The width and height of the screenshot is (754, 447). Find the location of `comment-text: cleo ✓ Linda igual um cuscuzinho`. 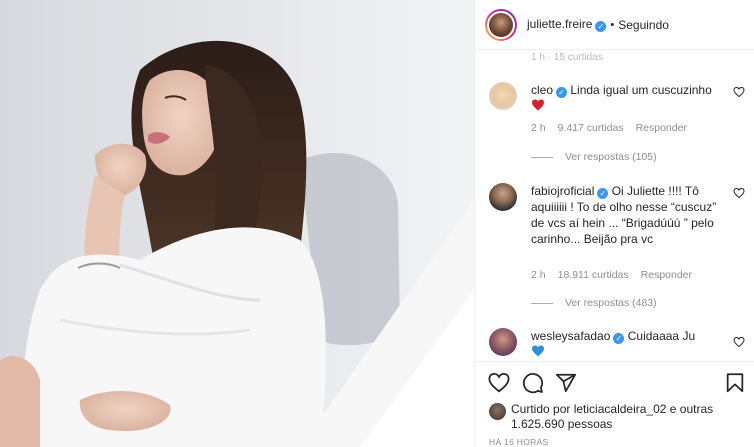

comment-text: cleo ✓ Linda igual um cuscuzinho is located at coordinates (626, 98).